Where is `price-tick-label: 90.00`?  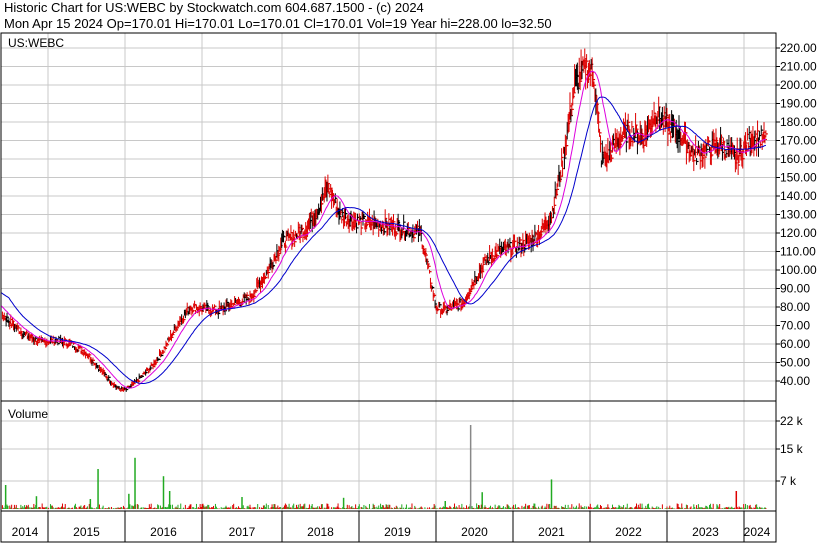
price-tick-label: 90.00 is located at coordinates (795, 289).